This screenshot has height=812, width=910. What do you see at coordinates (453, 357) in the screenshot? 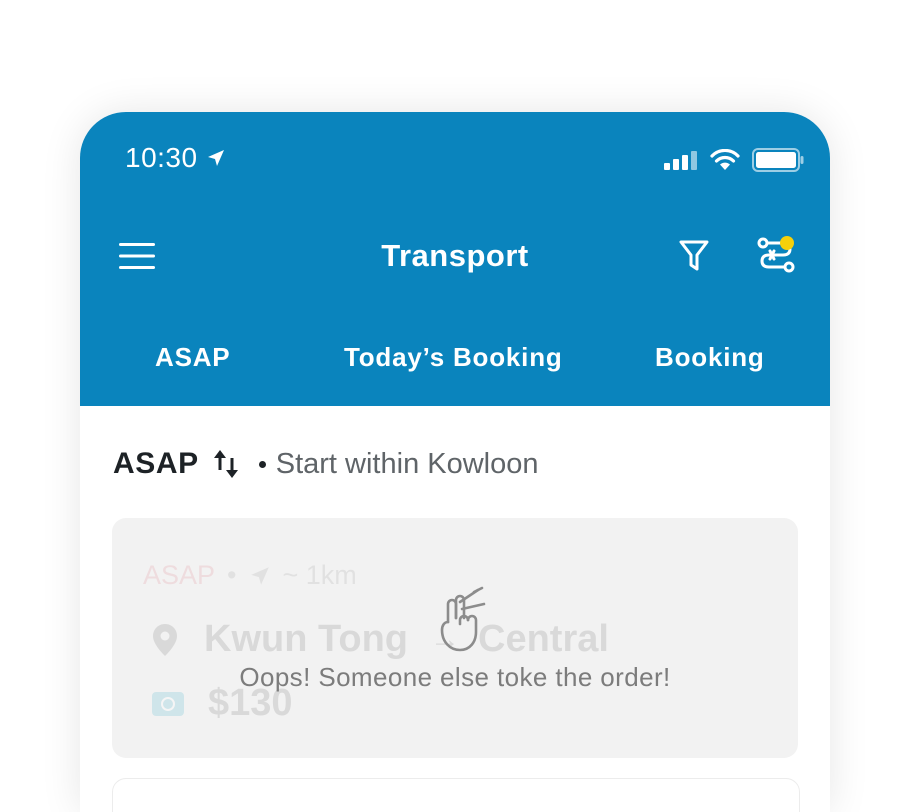
I see `tab-todays-booking: Today’s Booking` at bounding box center [453, 357].